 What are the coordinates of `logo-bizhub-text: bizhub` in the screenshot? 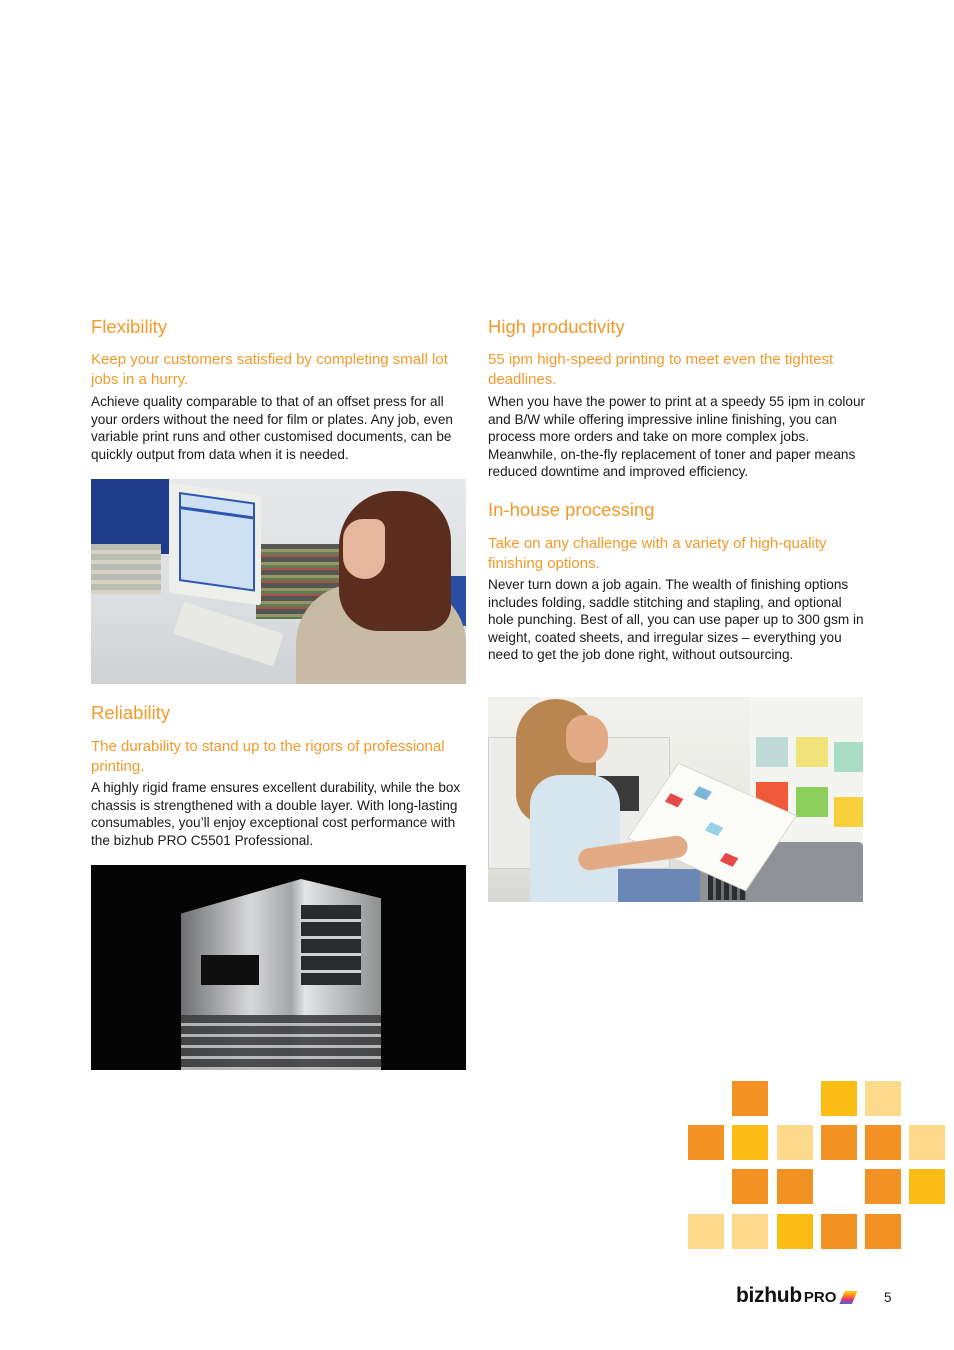 It's located at (769, 1295).